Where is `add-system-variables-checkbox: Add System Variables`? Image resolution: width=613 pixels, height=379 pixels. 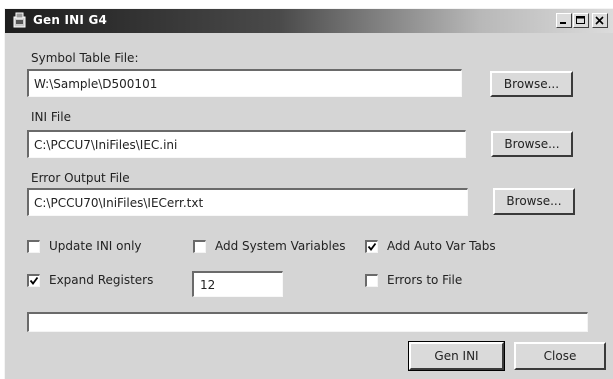 add-system-variables-checkbox: Add System Variables is located at coordinates (269, 246).